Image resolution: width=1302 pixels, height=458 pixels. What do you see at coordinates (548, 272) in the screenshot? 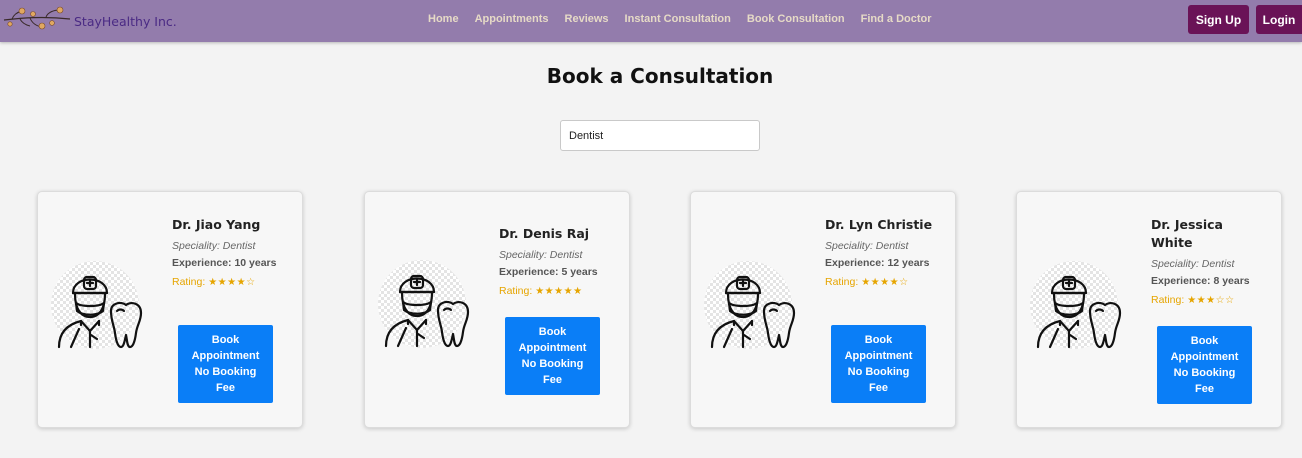
I see `doctor-experience: Experience: 5 years` at bounding box center [548, 272].